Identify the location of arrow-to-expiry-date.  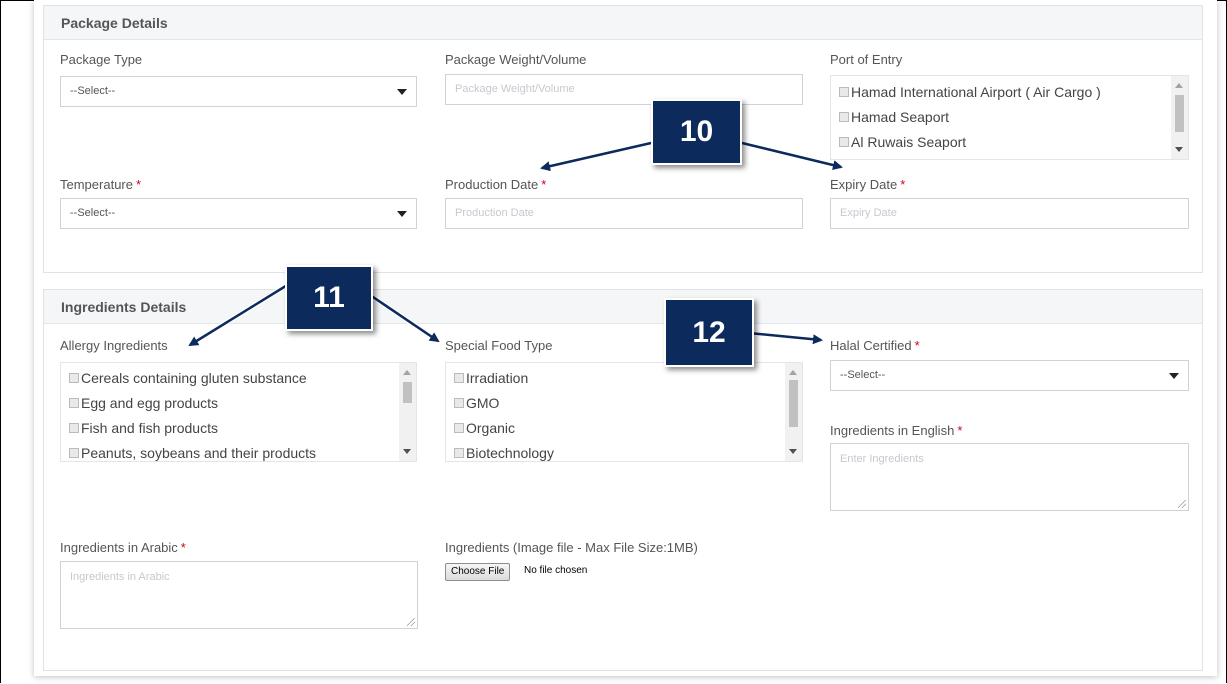
(792, 155).